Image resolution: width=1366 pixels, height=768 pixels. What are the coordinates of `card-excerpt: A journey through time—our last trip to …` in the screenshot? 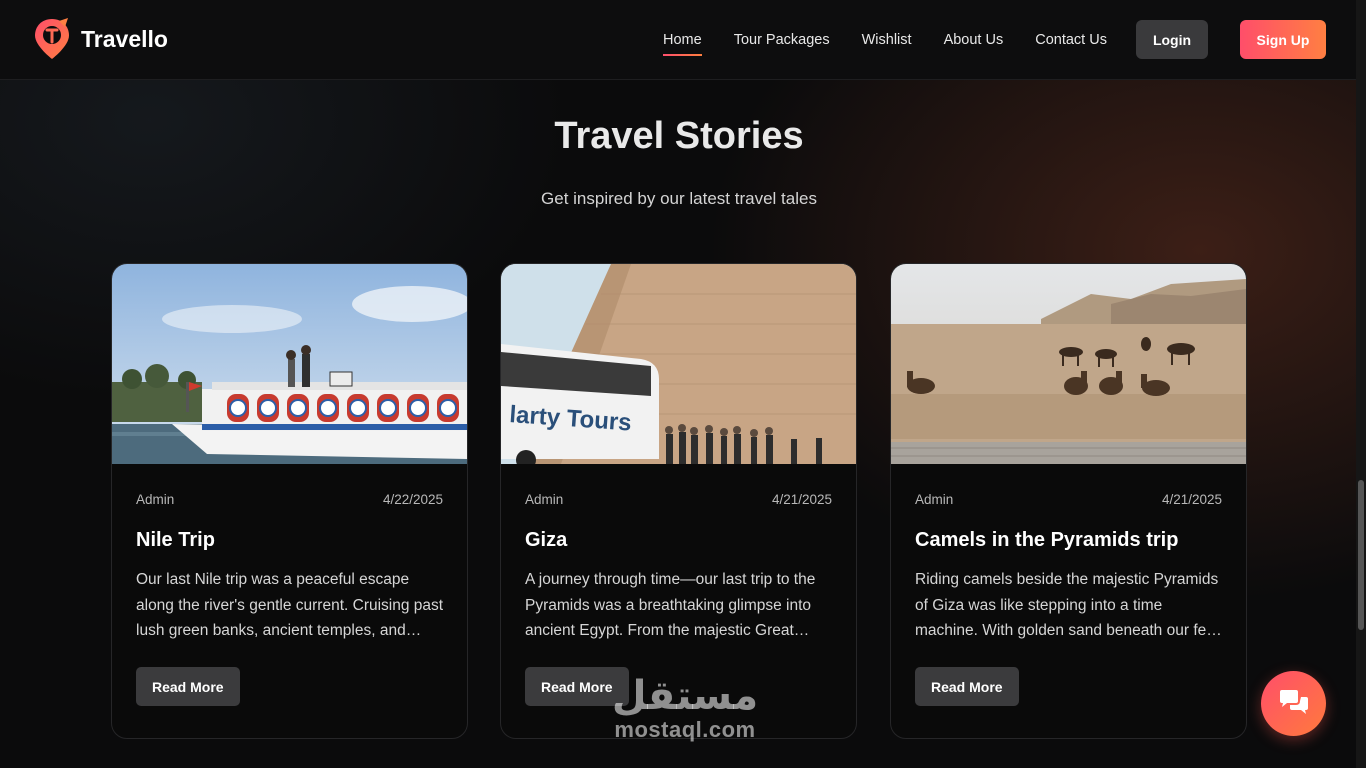 It's located at (670, 605).